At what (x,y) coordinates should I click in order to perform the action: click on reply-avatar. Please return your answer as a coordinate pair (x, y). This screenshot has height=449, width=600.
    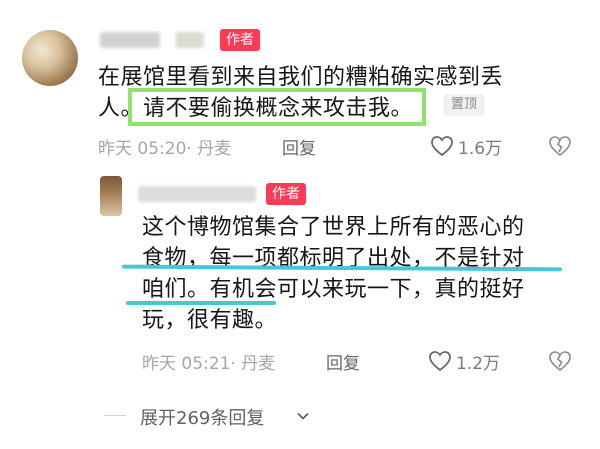
    Looking at the image, I should click on (111, 196).